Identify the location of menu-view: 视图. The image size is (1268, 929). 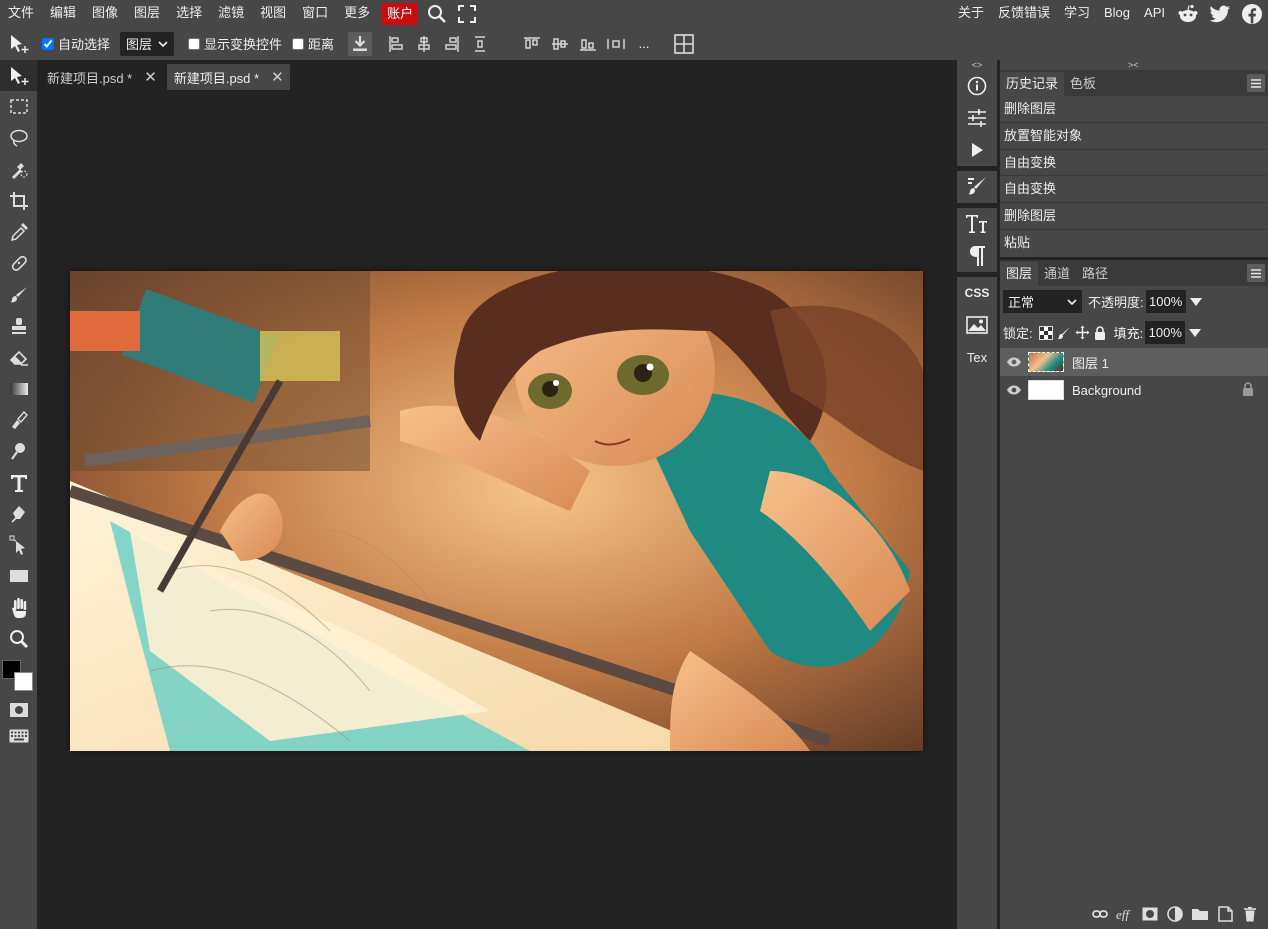
(273, 13).